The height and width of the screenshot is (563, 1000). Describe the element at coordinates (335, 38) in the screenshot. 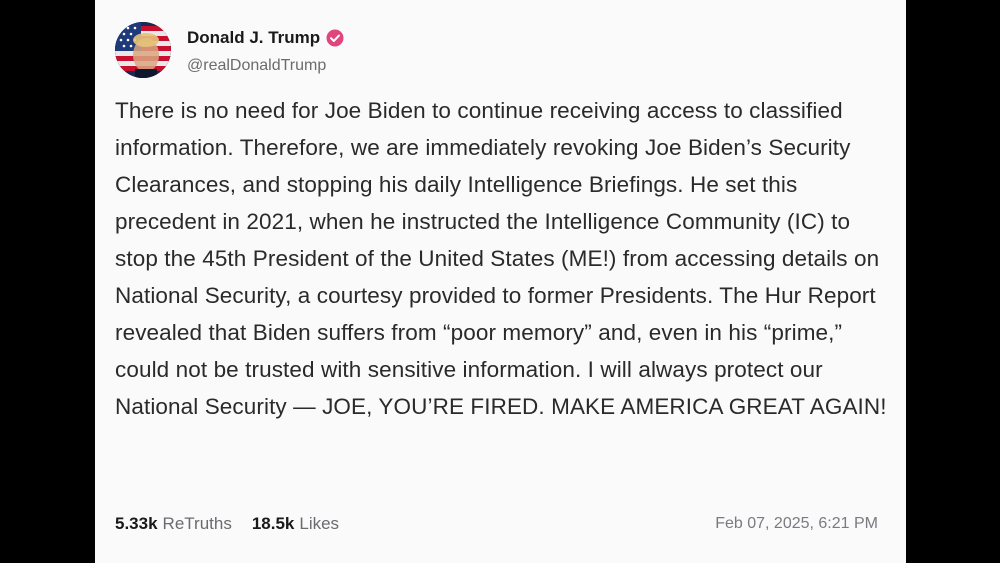

I see `verified-check-icon` at that location.